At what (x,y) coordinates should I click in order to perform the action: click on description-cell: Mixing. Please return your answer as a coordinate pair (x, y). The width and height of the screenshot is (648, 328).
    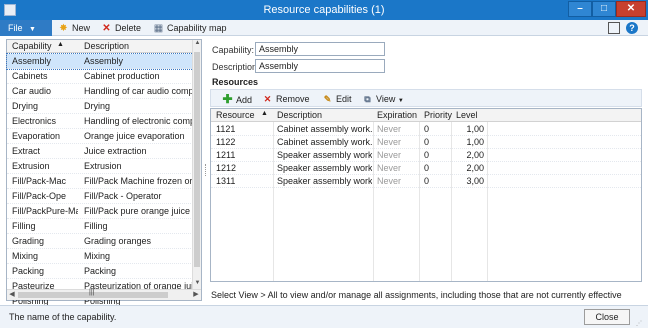
    Looking at the image, I should click on (97, 256).